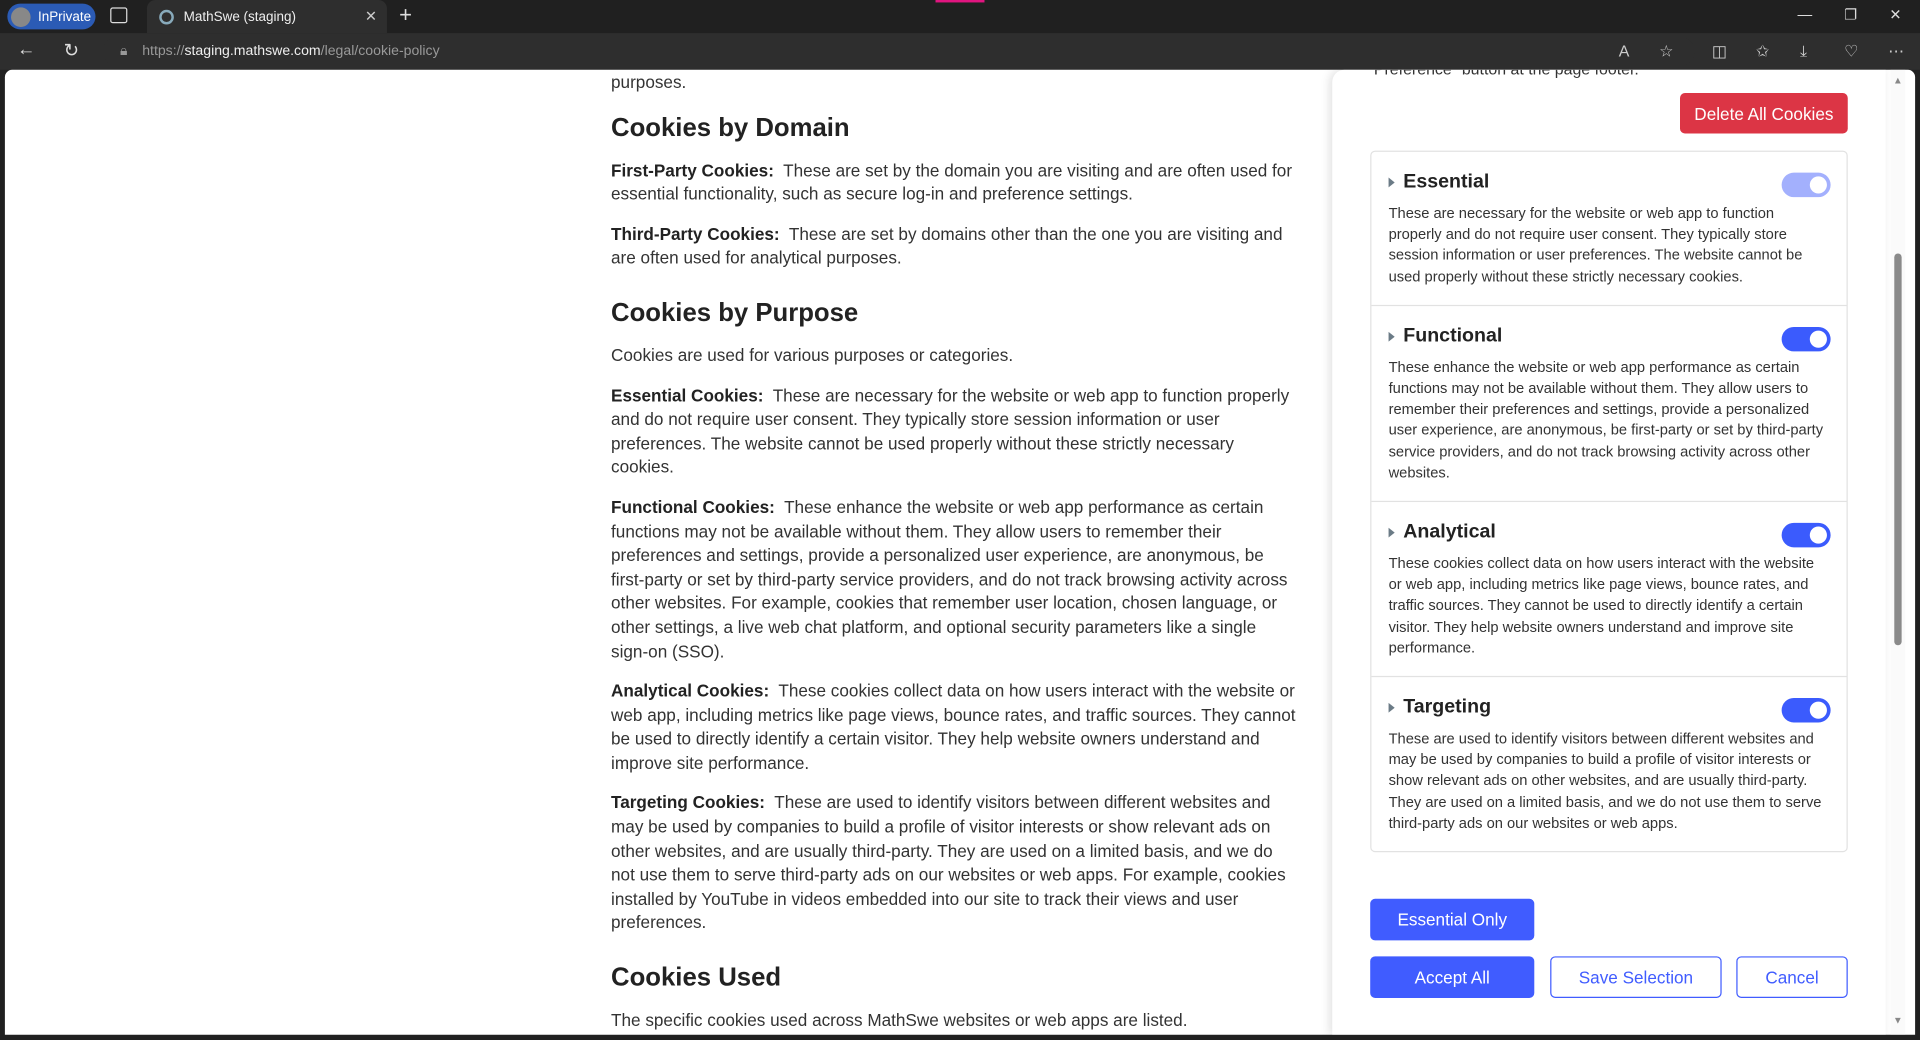 The image size is (1920, 1040). What do you see at coordinates (1851, 52) in the screenshot?
I see `browser-essentials-icon: ♡` at bounding box center [1851, 52].